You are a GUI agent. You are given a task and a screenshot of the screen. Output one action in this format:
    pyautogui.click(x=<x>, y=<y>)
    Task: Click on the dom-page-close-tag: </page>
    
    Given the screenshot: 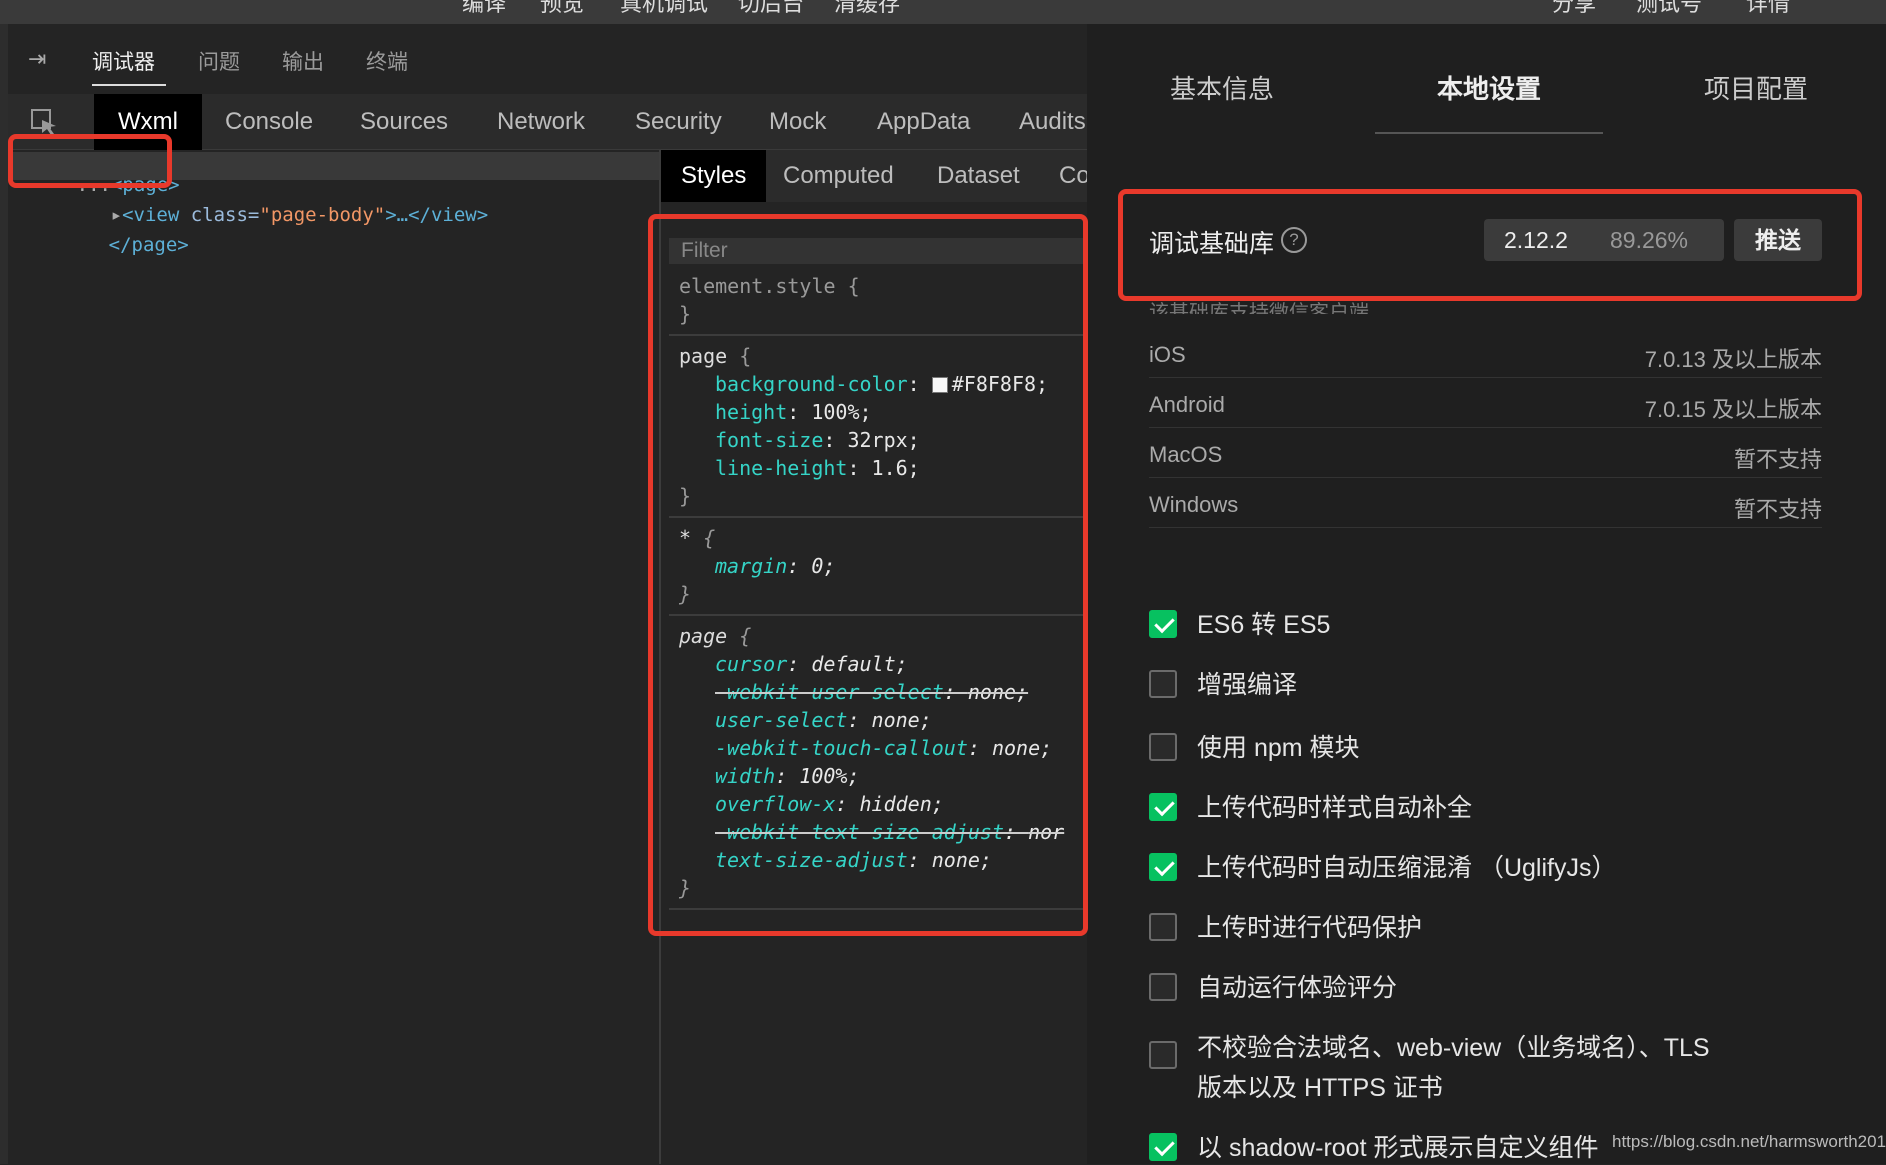 What is the action you would take?
    pyautogui.click(x=148, y=245)
    